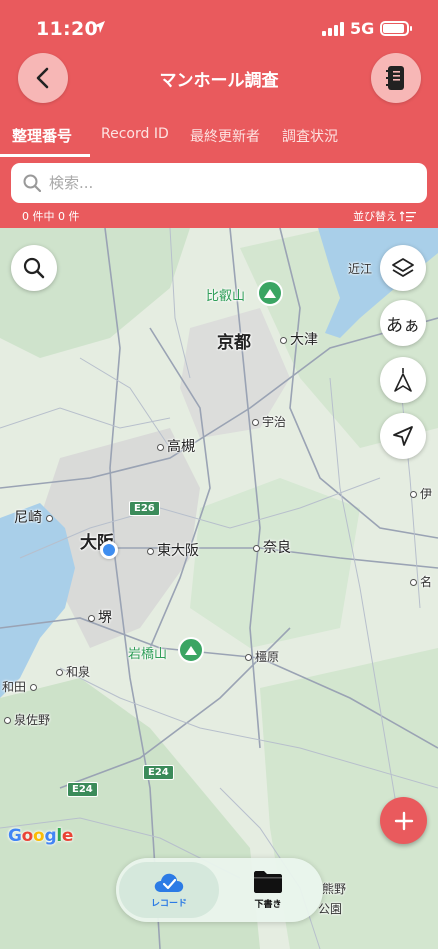 Image resolution: width=438 pixels, height=949 pixels. What do you see at coordinates (219, 28) in the screenshot?
I see `status-bar: 11:20 5G` at bounding box center [219, 28].